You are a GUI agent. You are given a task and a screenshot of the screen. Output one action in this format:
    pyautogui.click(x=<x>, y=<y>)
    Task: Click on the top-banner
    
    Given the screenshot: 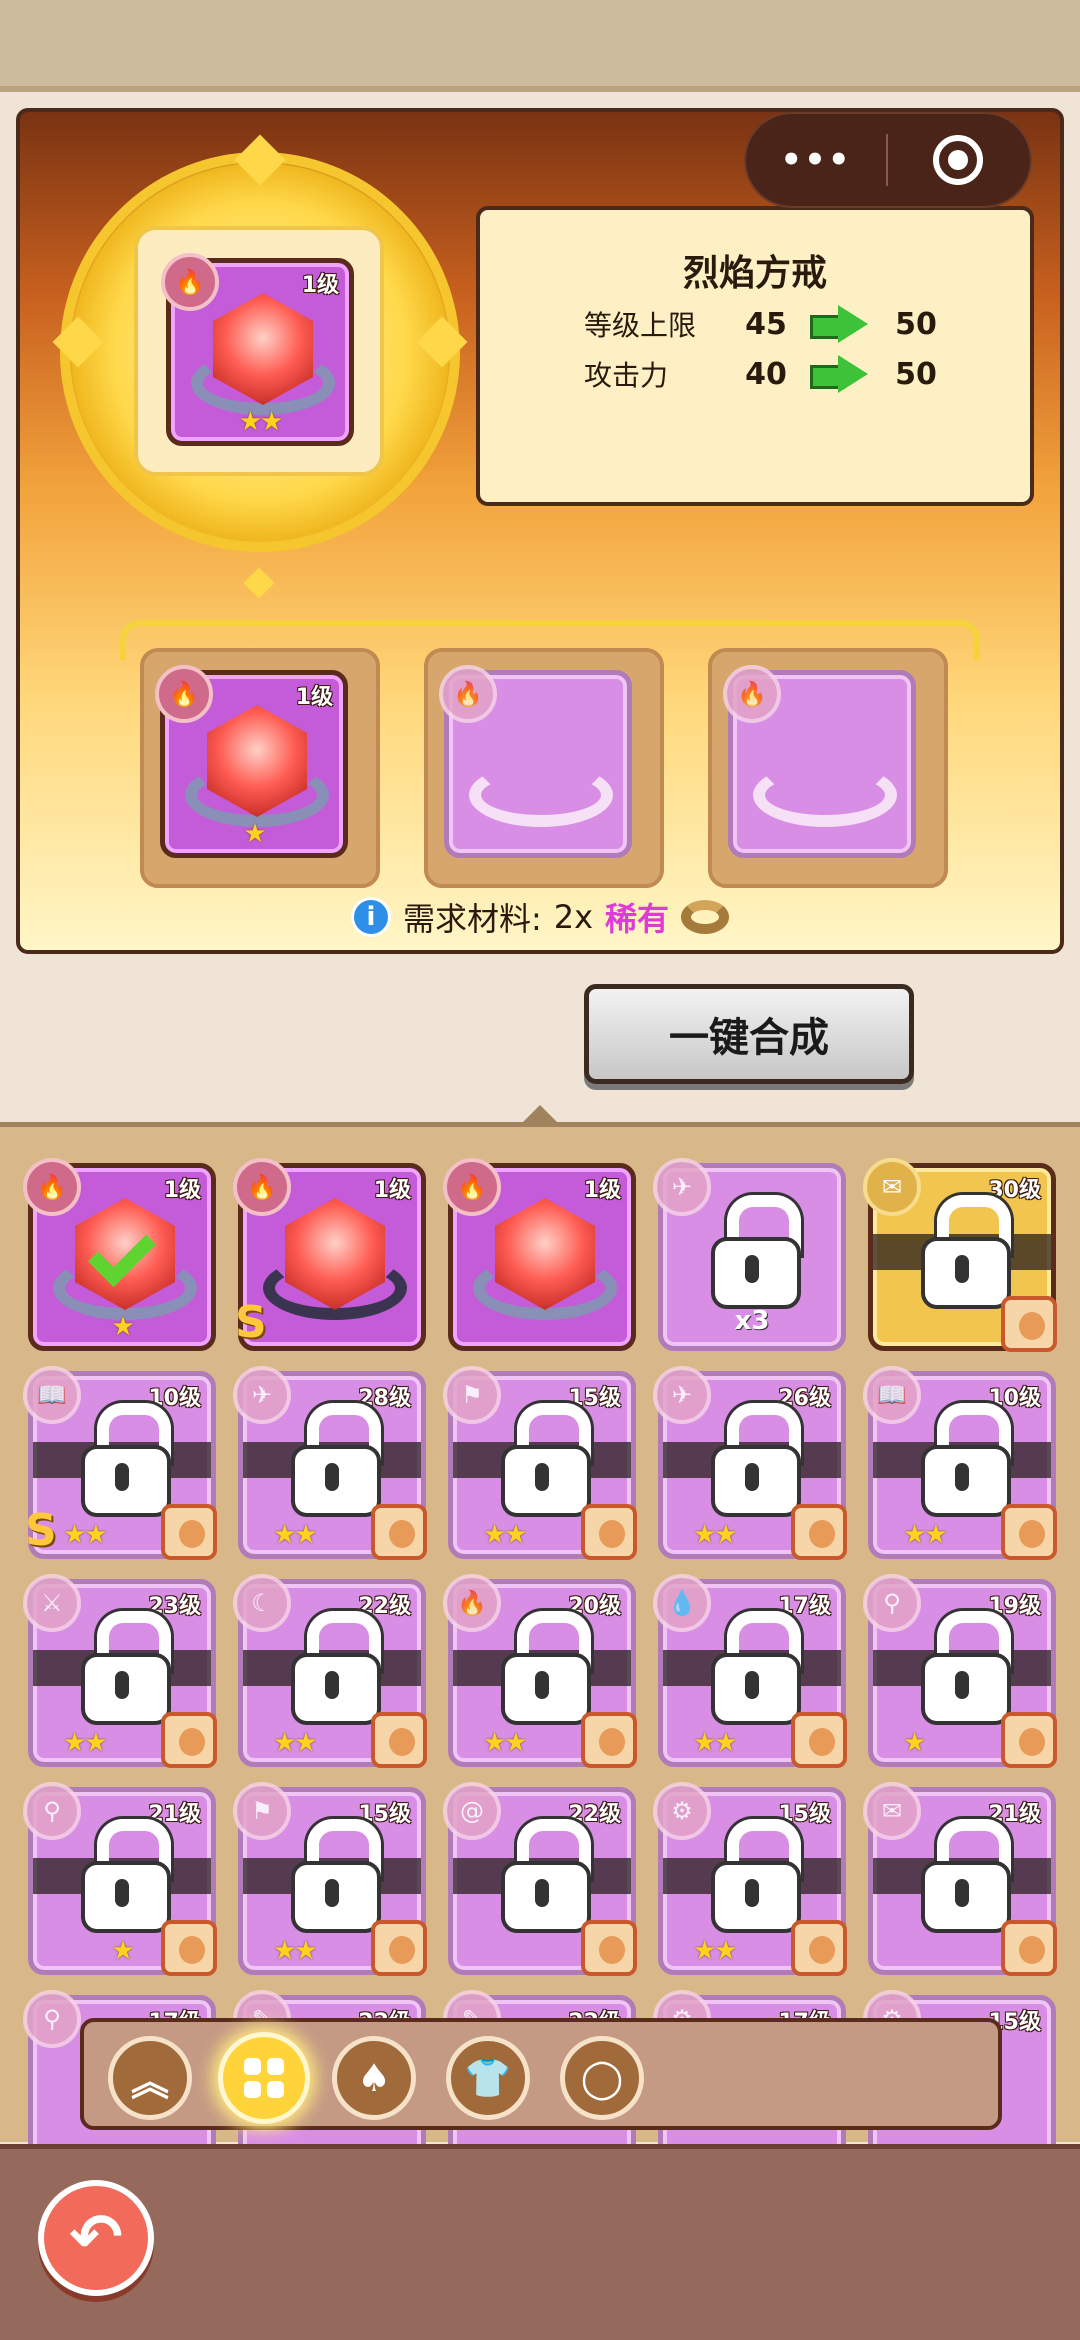 What is the action you would take?
    pyautogui.click(x=540, y=46)
    